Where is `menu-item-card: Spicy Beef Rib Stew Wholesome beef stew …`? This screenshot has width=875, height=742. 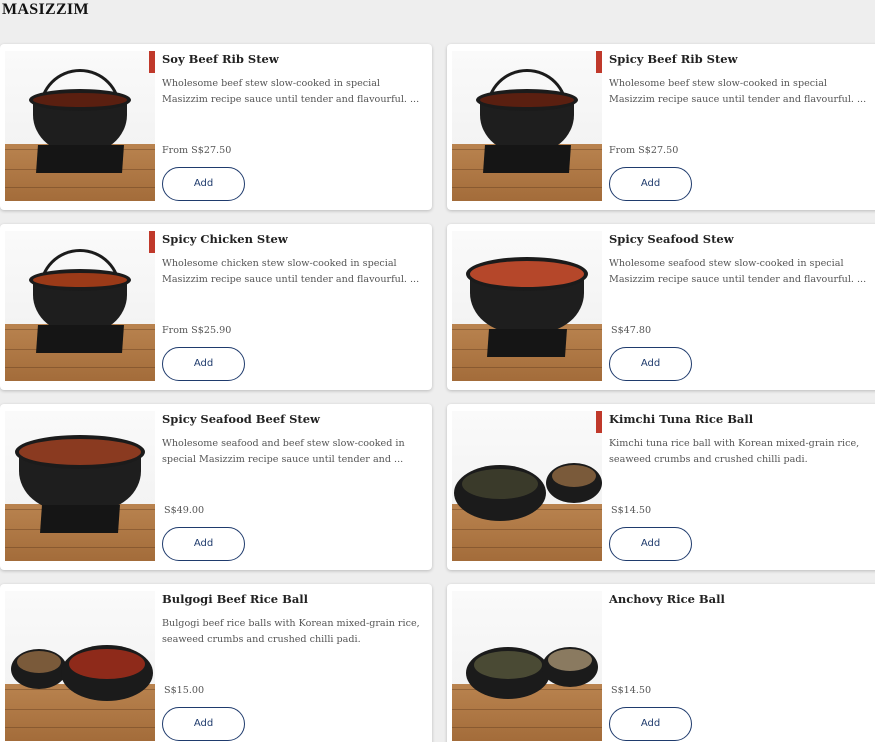 menu-item-card: Spicy Beef Rib Stew Wholesome beef stew … is located at coordinates (661, 127).